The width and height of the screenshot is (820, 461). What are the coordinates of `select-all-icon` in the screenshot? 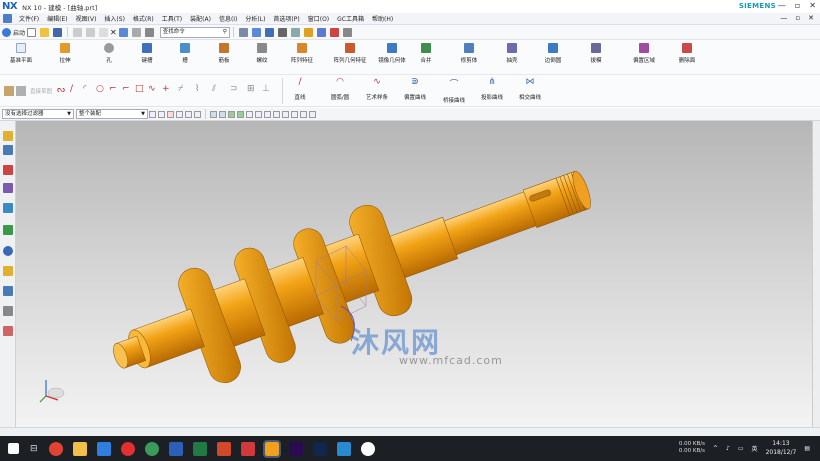 It's located at (161, 114).